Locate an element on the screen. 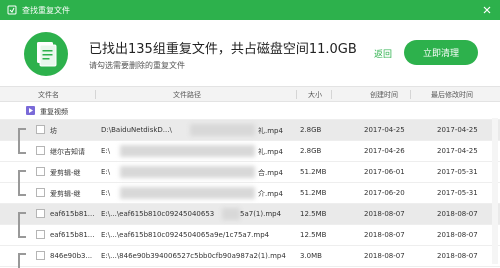 This screenshot has width=500, height=268. scrollbar is located at coordinates (495, 191).